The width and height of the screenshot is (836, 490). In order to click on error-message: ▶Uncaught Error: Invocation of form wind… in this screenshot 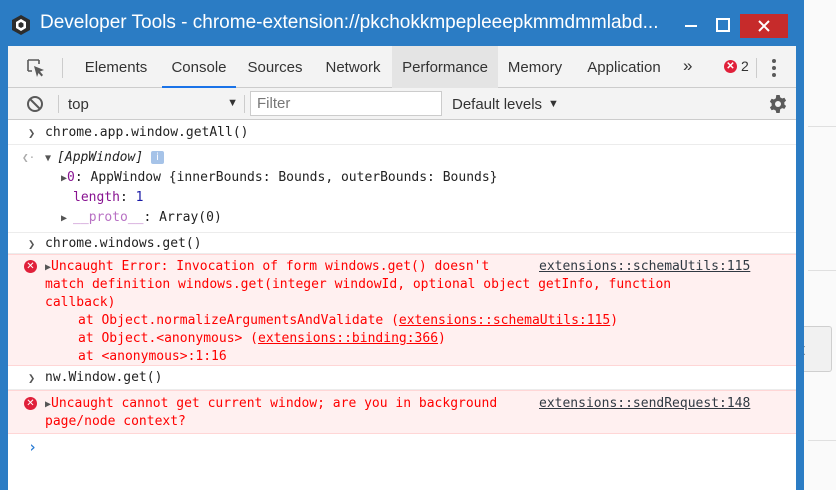, I will do `click(267, 267)`.